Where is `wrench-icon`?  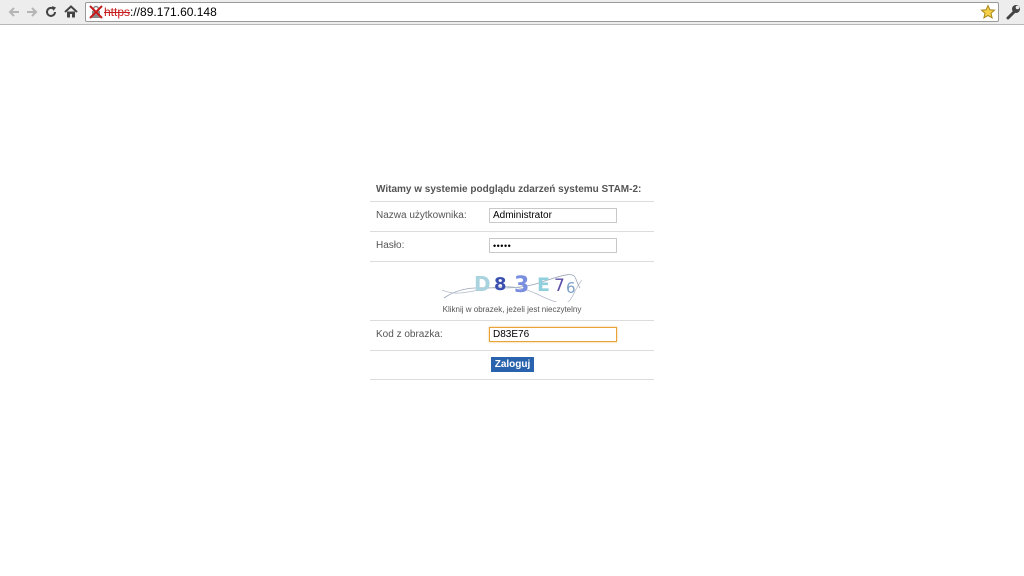
wrench-icon is located at coordinates (1013, 12).